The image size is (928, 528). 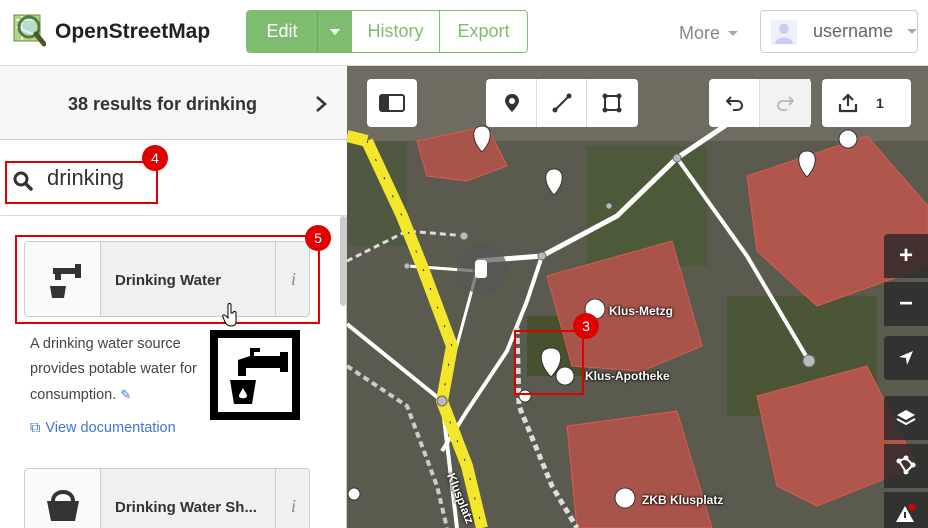 I want to click on geolocate-button, so click(x=906, y=358).